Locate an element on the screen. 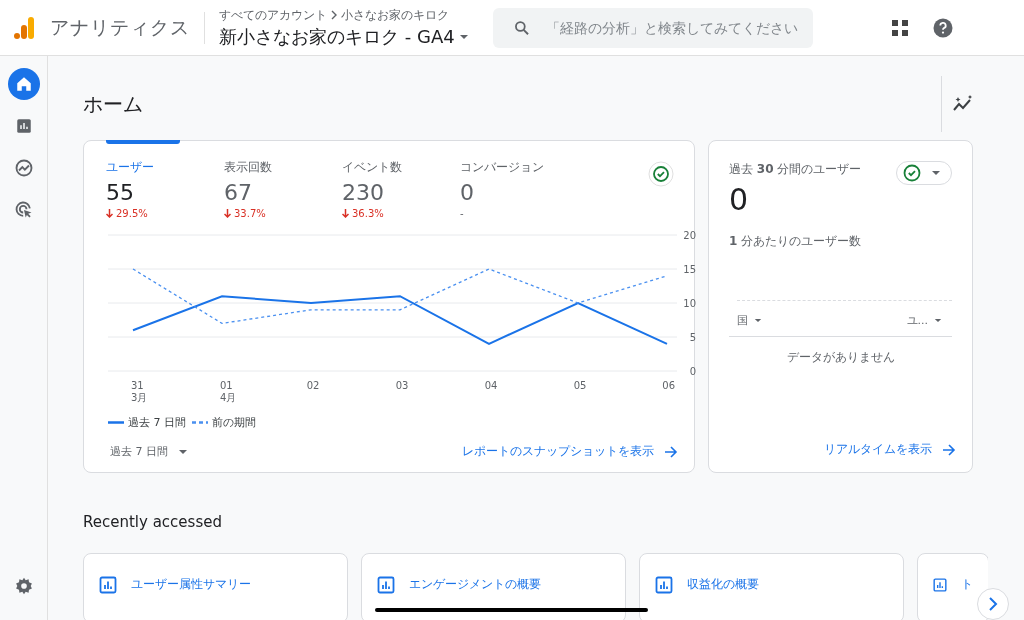  empty-message: データがありません is located at coordinates (840, 357).